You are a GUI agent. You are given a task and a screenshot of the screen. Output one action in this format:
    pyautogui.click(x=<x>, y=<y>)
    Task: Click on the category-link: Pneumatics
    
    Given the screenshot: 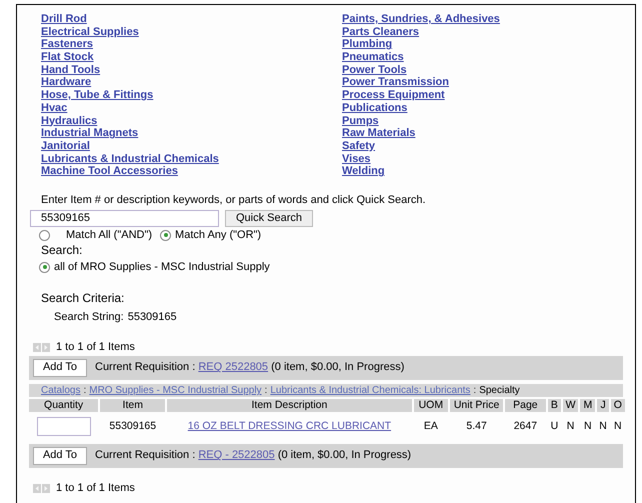 What is the action you would take?
    pyautogui.click(x=373, y=57)
    